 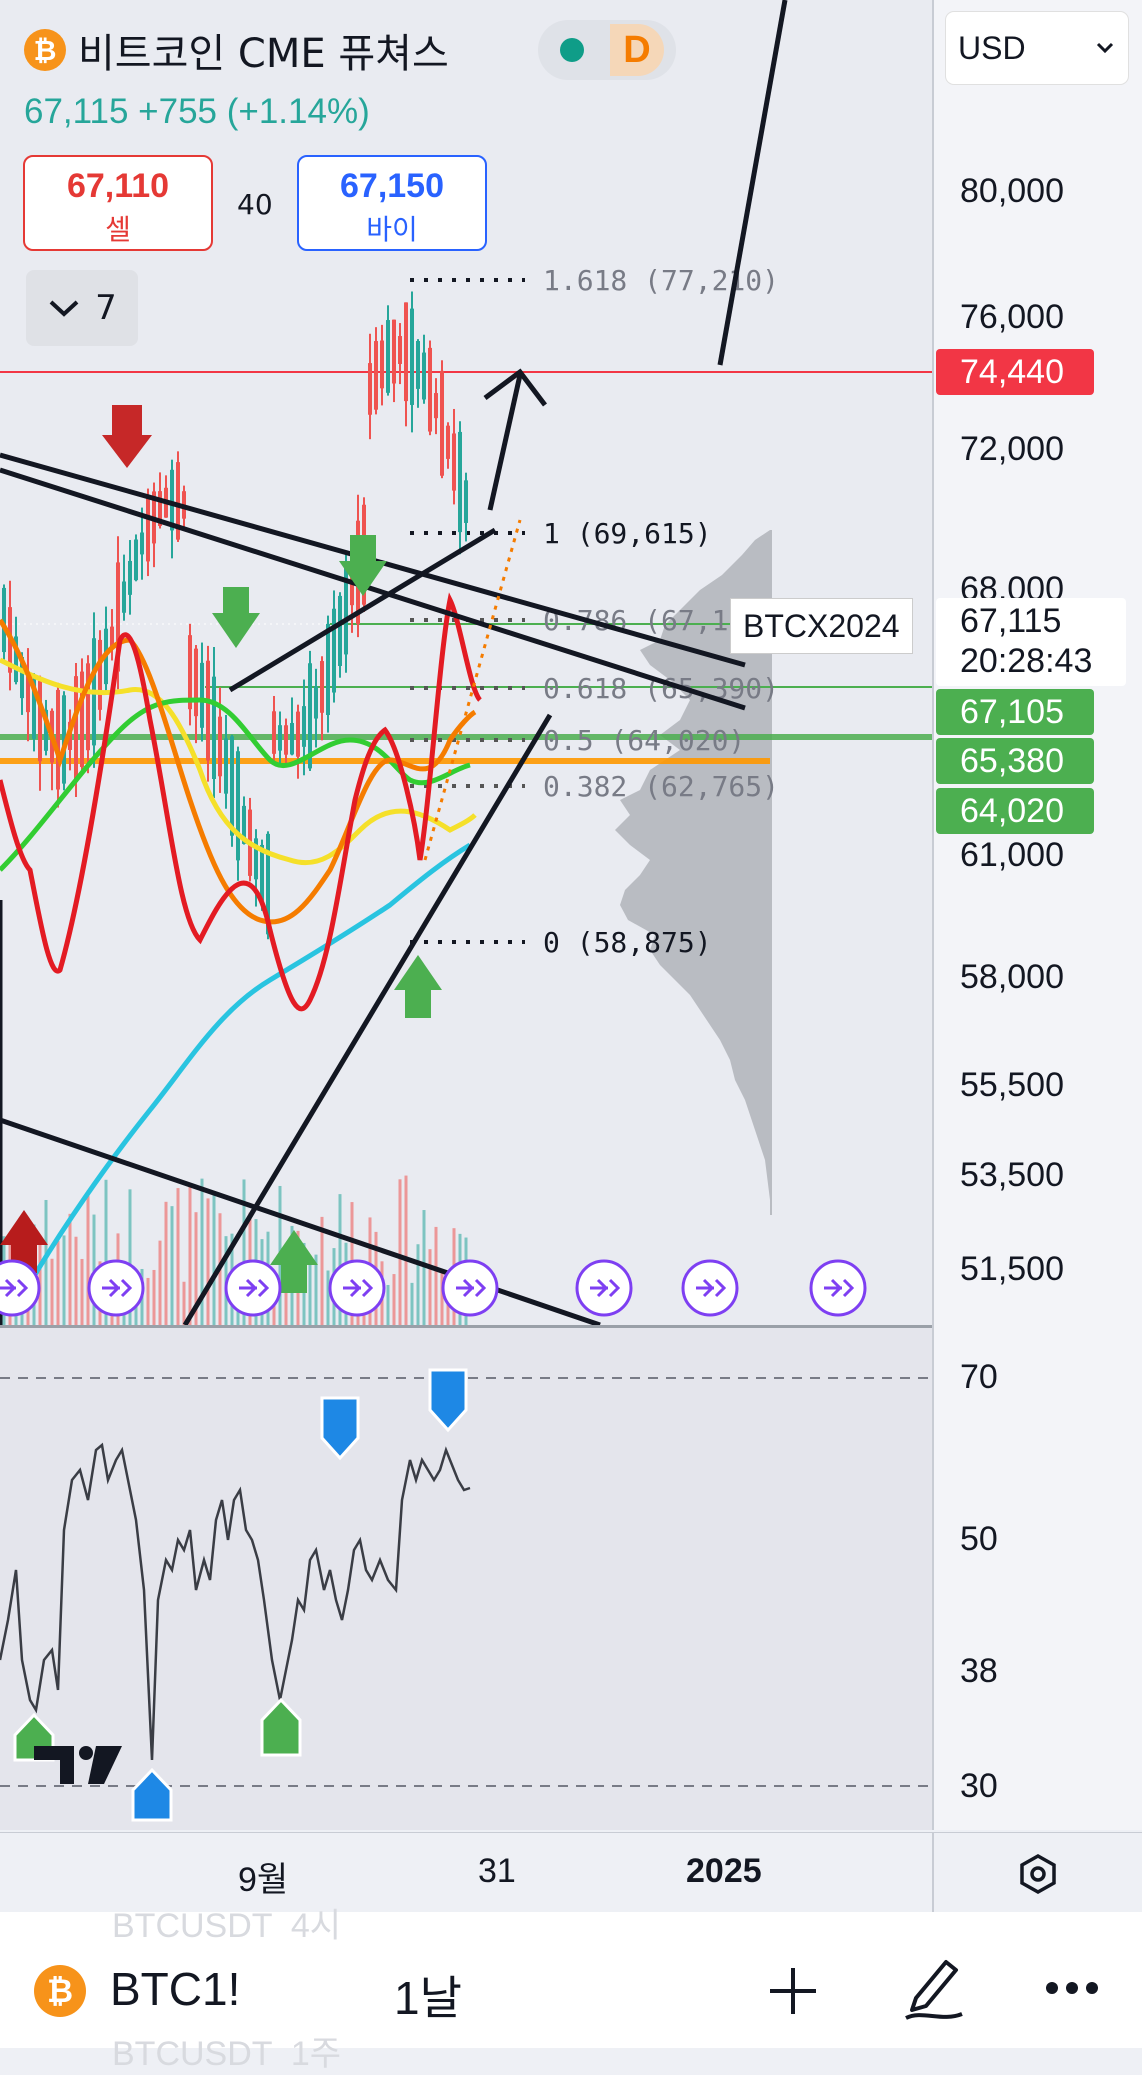 I want to click on chart-settings-icon, so click(x=1038, y=1874).